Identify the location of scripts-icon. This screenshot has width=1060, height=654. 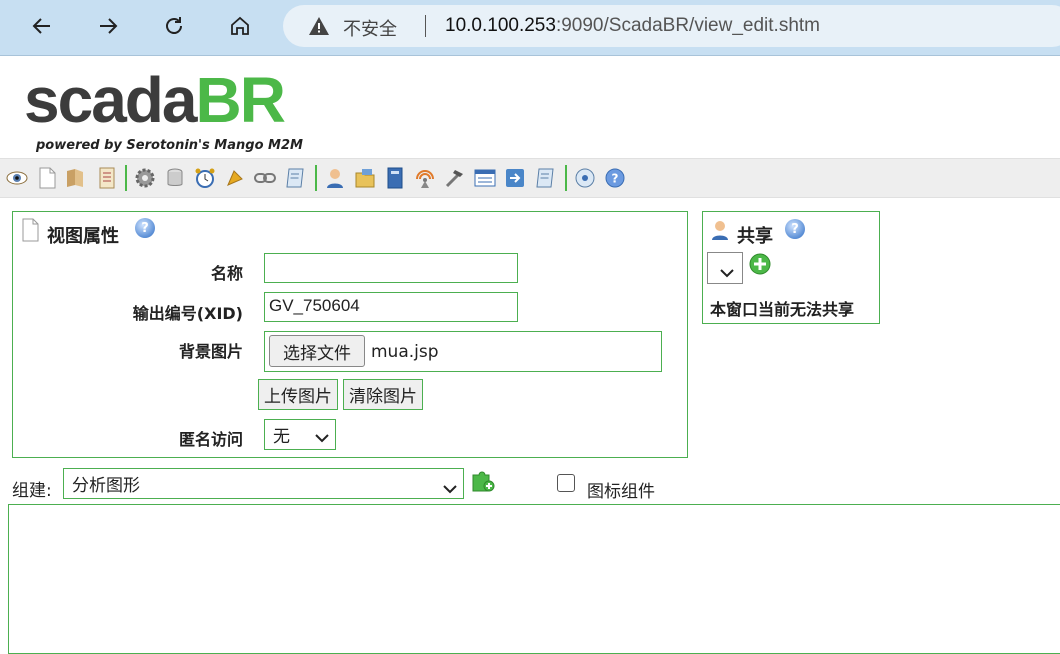
(295, 178).